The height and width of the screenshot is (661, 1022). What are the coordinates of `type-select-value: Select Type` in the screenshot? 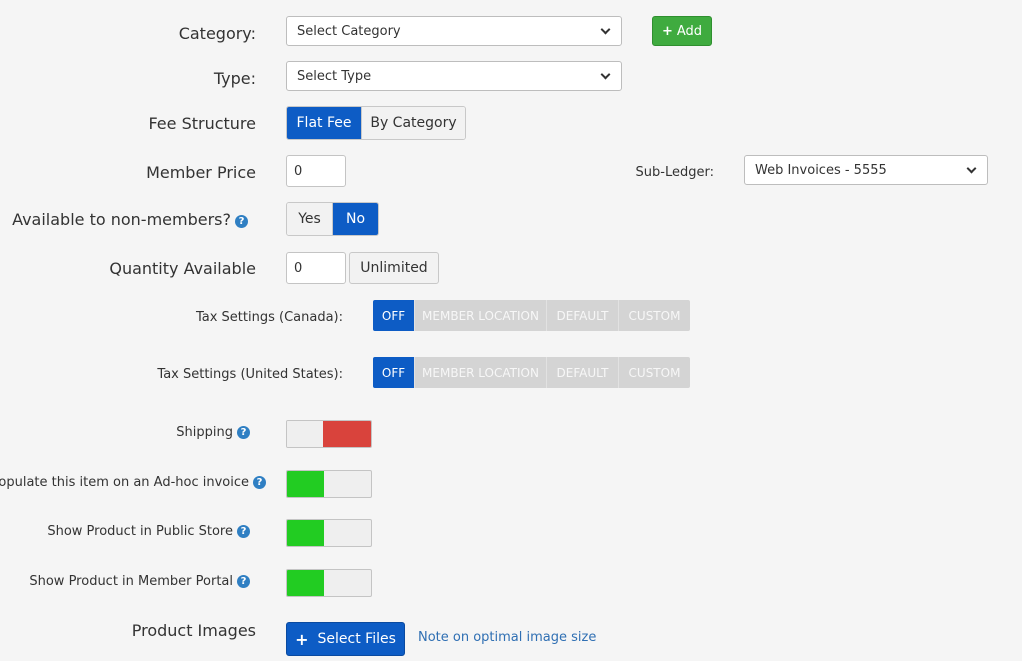 It's located at (334, 76).